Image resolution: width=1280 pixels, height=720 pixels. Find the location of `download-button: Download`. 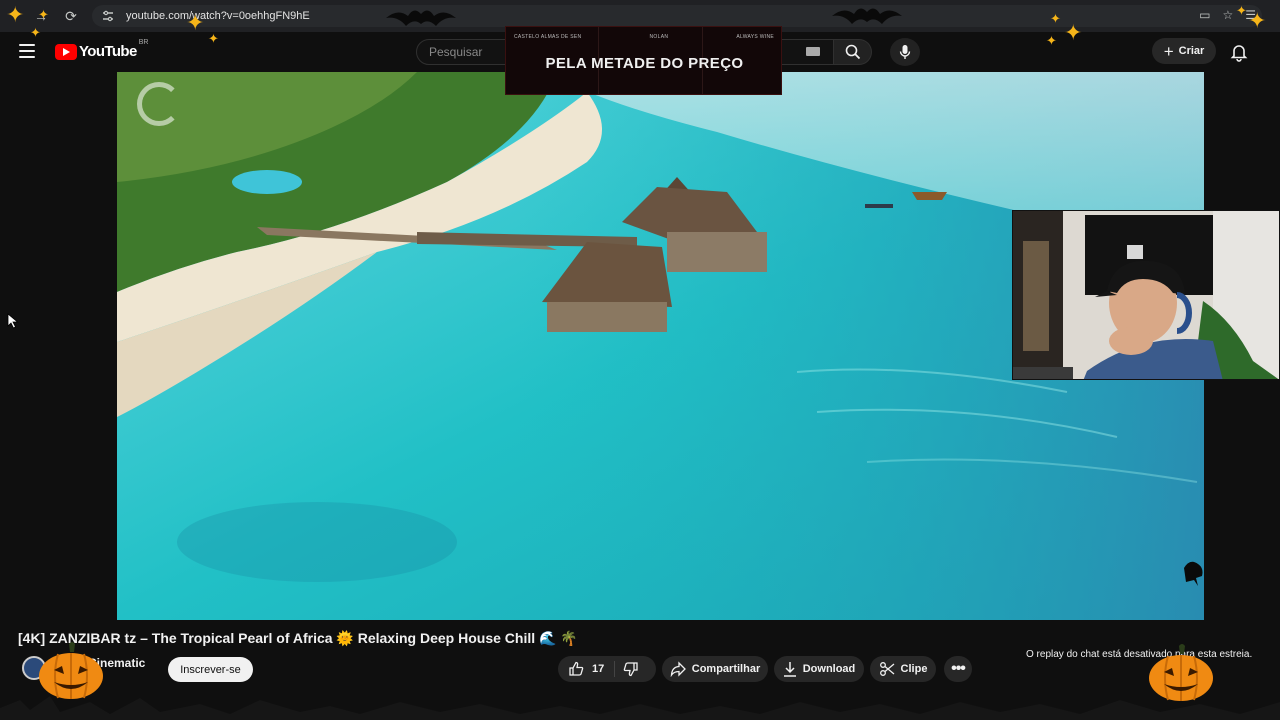

download-button: Download is located at coordinates (819, 669).